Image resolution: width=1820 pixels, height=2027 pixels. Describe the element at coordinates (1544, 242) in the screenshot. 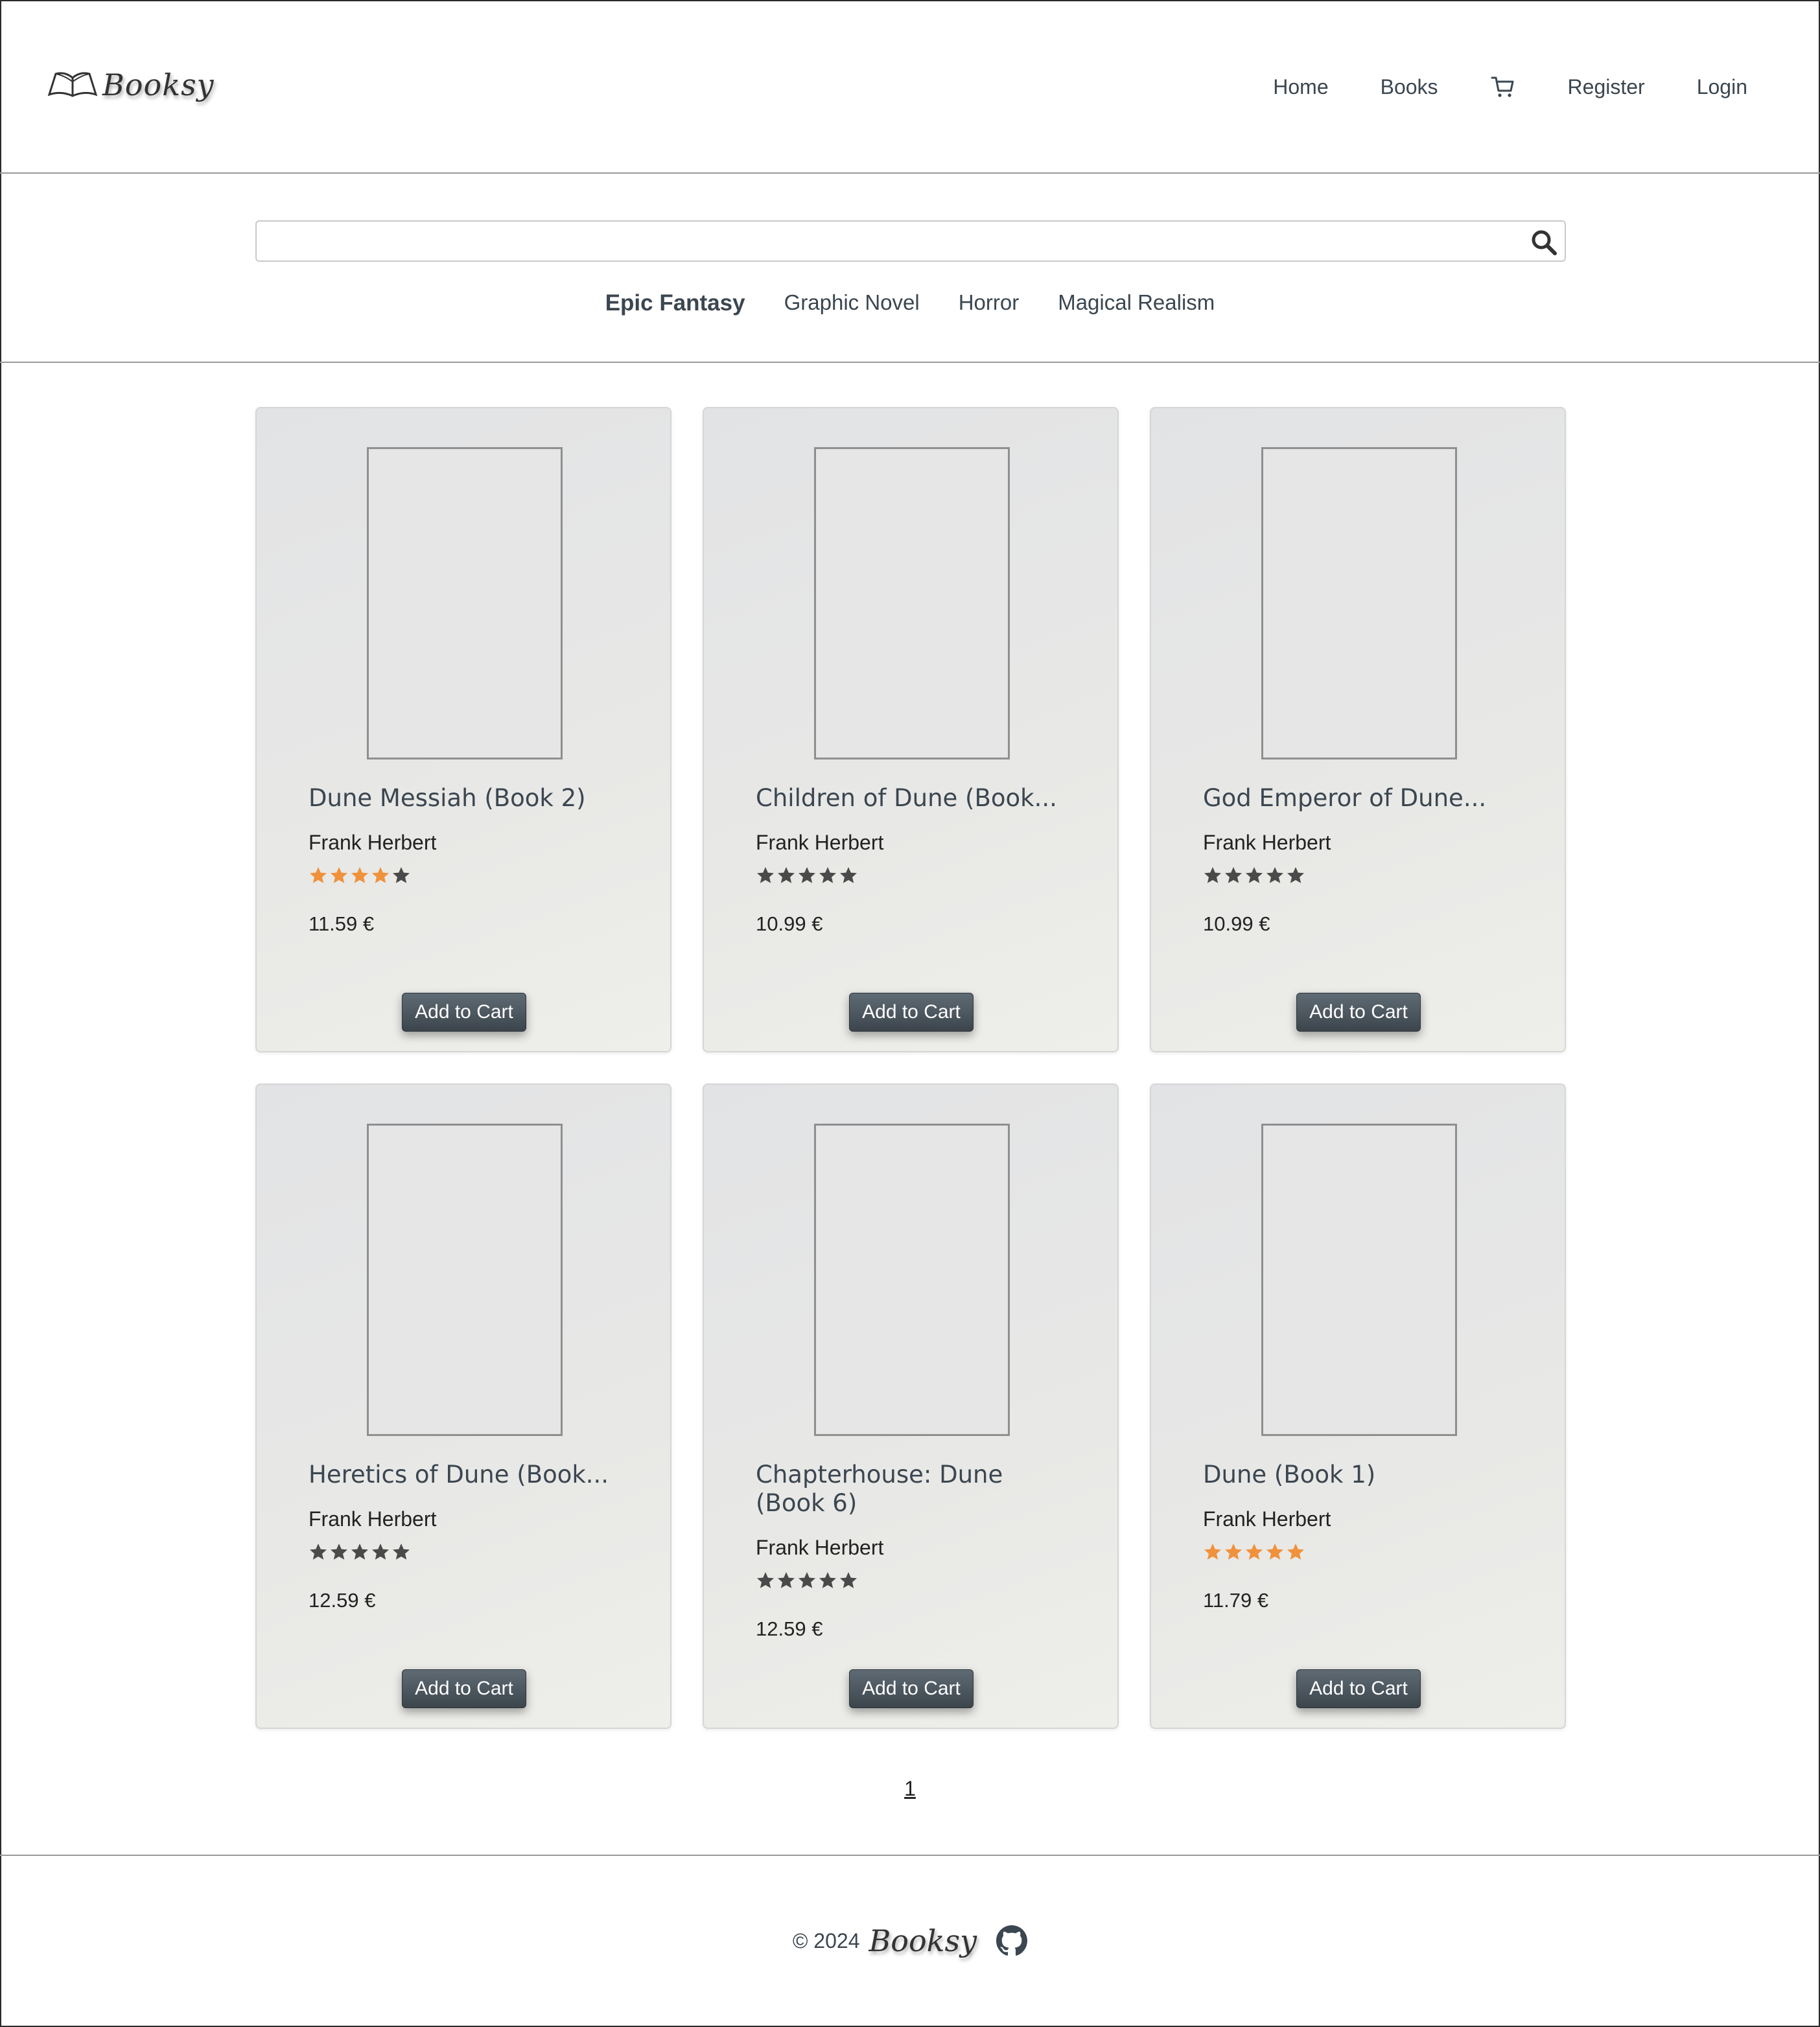

I see `search-icon` at that location.